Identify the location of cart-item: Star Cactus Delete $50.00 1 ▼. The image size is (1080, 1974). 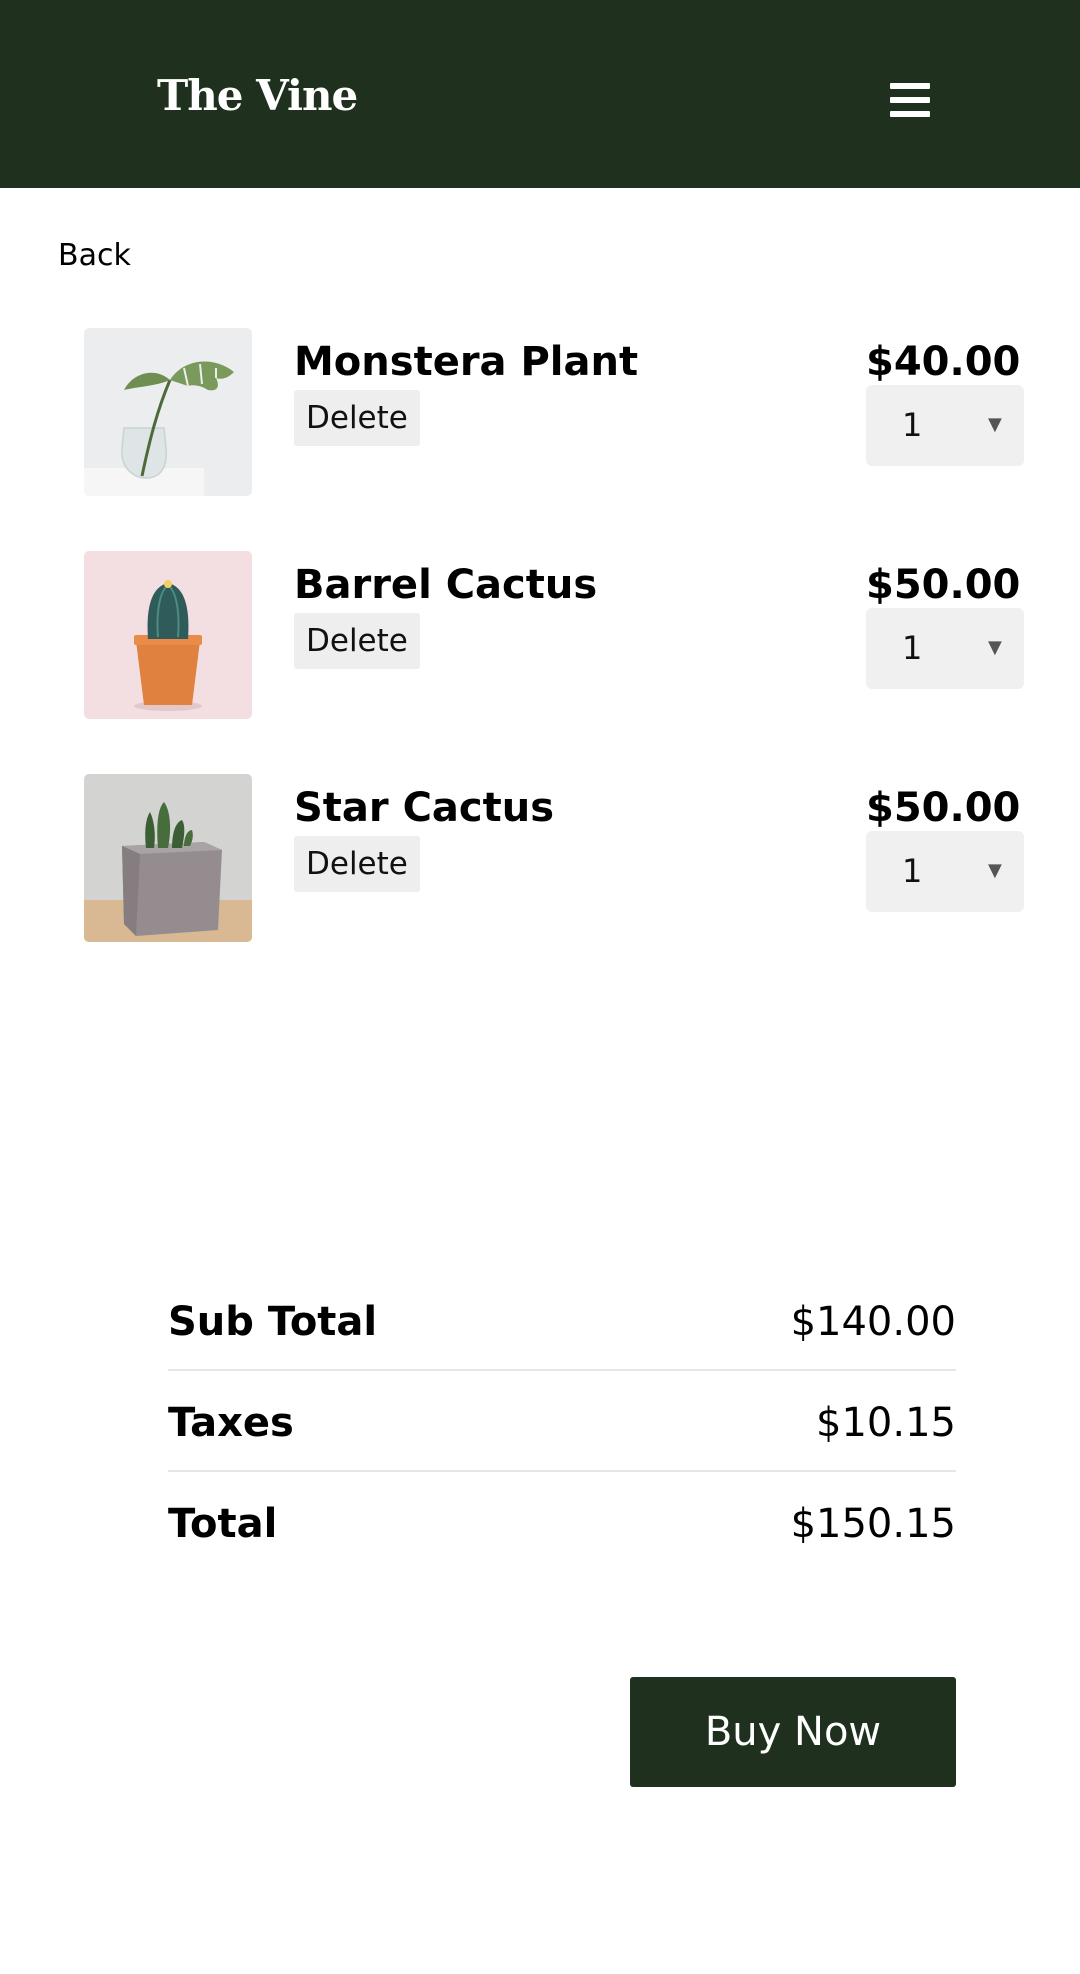
(540, 858).